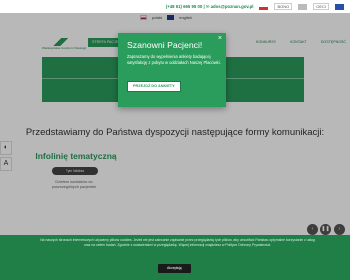 The width and height of the screenshot is (350, 280). I want to click on close-icon: ×, so click(220, 38).